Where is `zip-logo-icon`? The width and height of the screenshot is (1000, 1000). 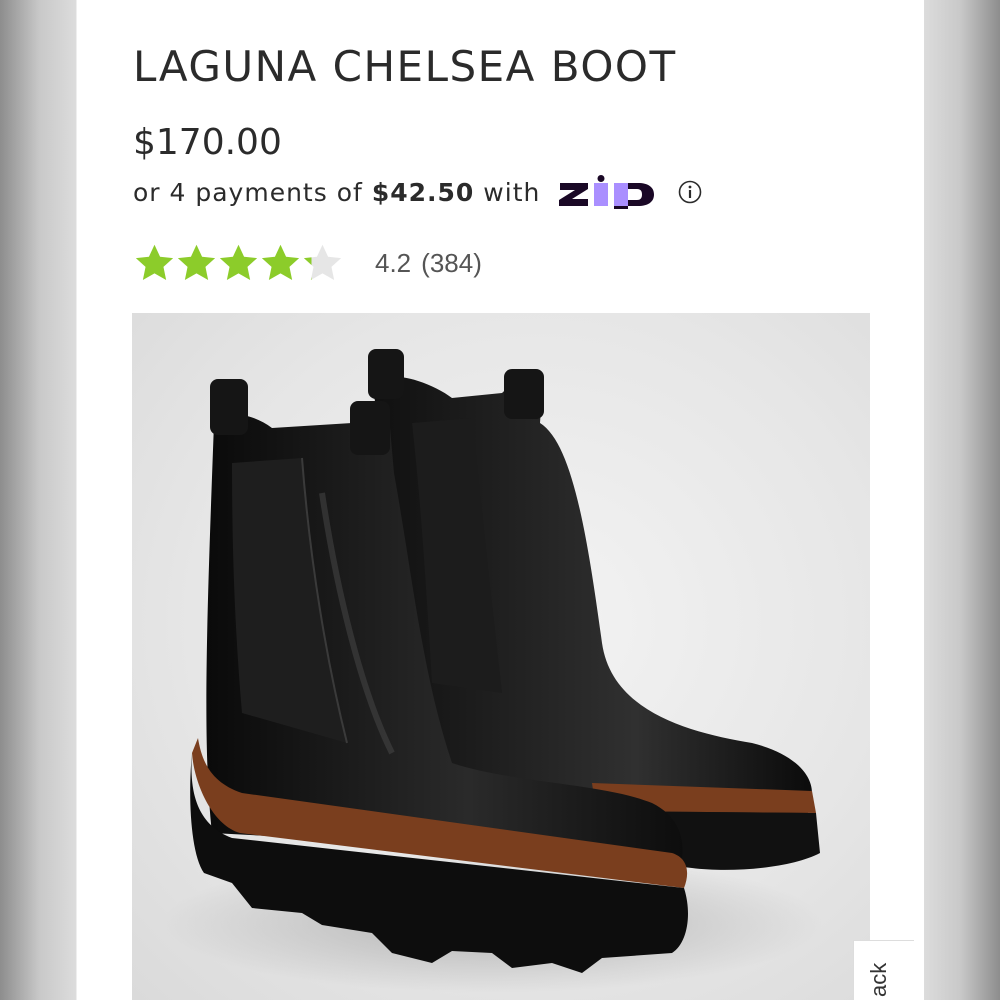 zip-logo-icon is located at coordinates (610, 192).